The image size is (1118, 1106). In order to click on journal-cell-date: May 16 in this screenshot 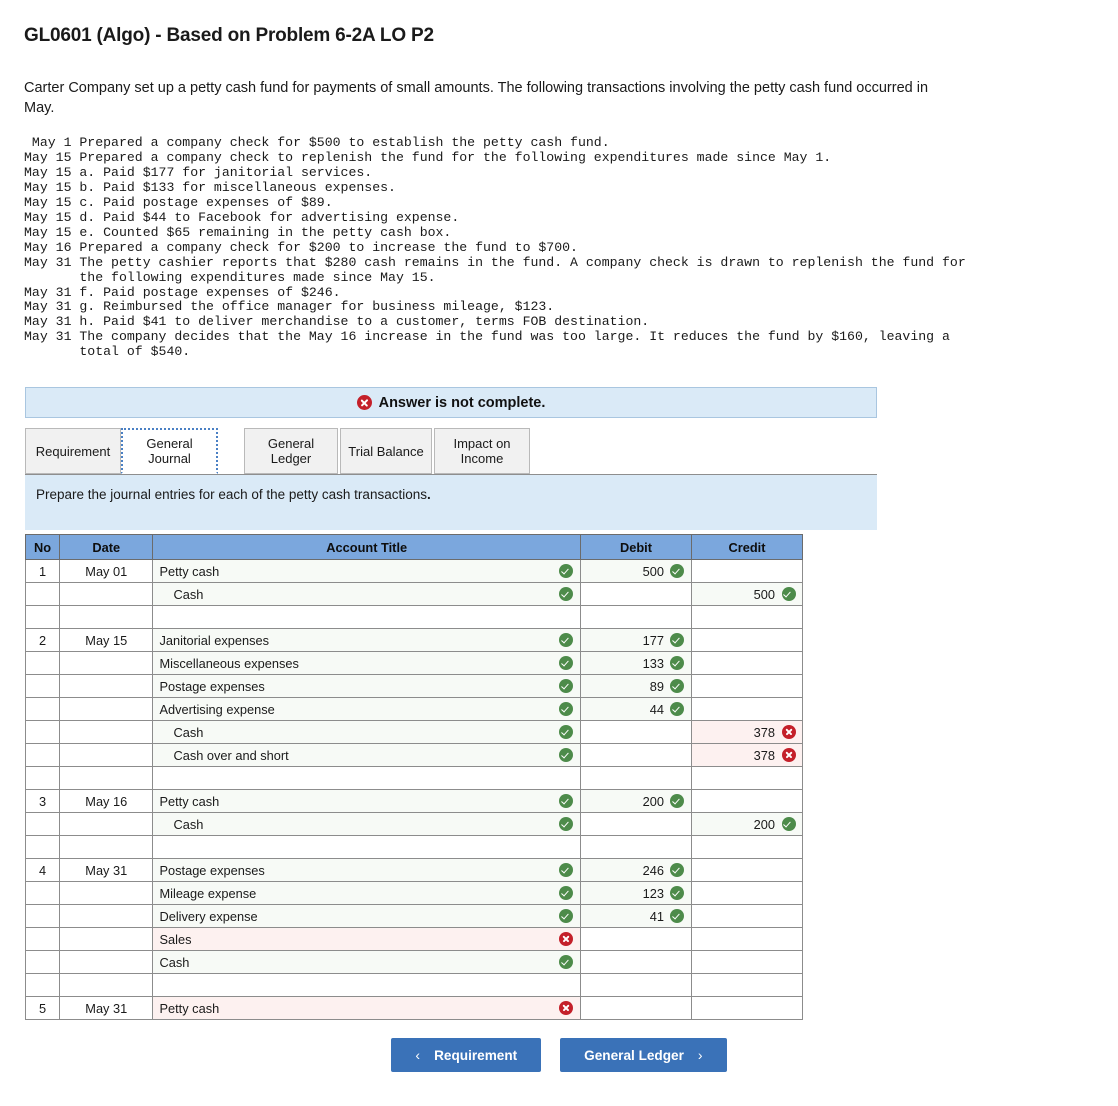, I will do `click(106, 801)`.